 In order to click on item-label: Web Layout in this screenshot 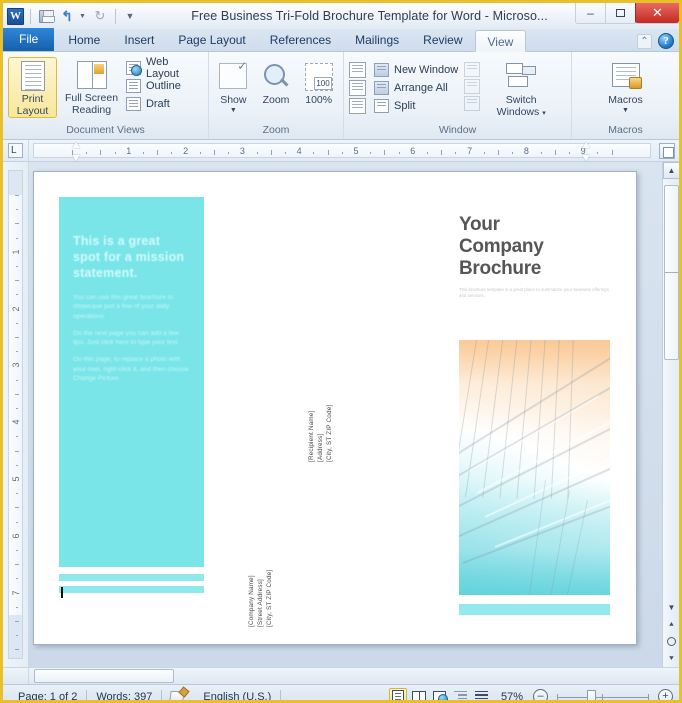, I will do `click(162, 67)`.